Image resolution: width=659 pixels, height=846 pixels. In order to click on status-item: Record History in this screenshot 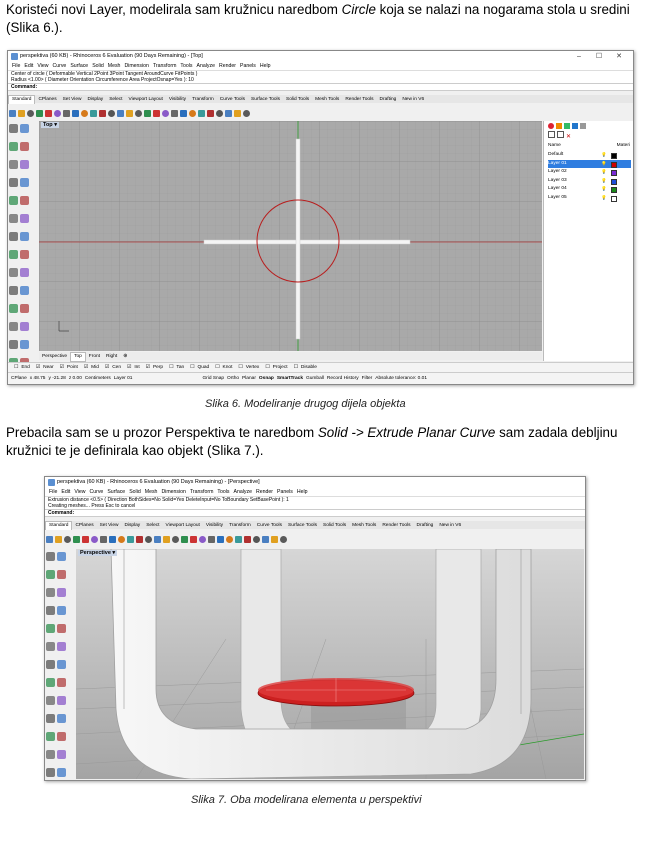, I will do `click(343, 378)`.